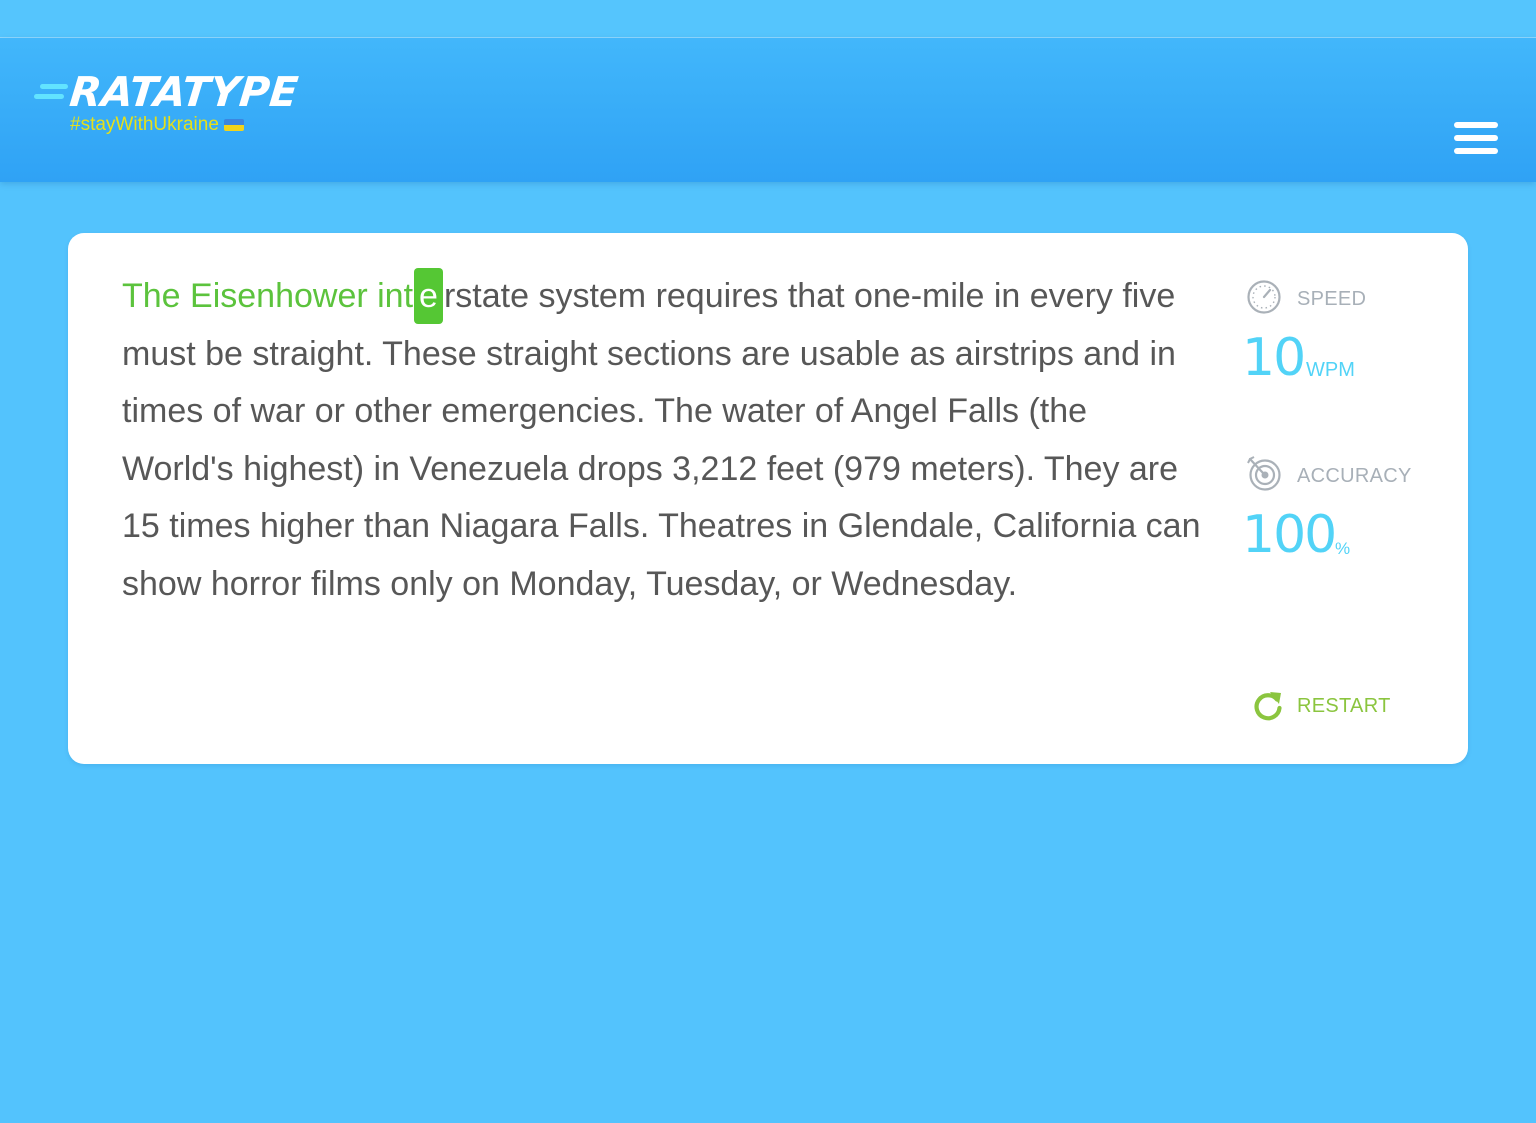  Describe the element at coordinates (1344, 706) in the screenshot. I see `restart-label: RESTART` at that location.